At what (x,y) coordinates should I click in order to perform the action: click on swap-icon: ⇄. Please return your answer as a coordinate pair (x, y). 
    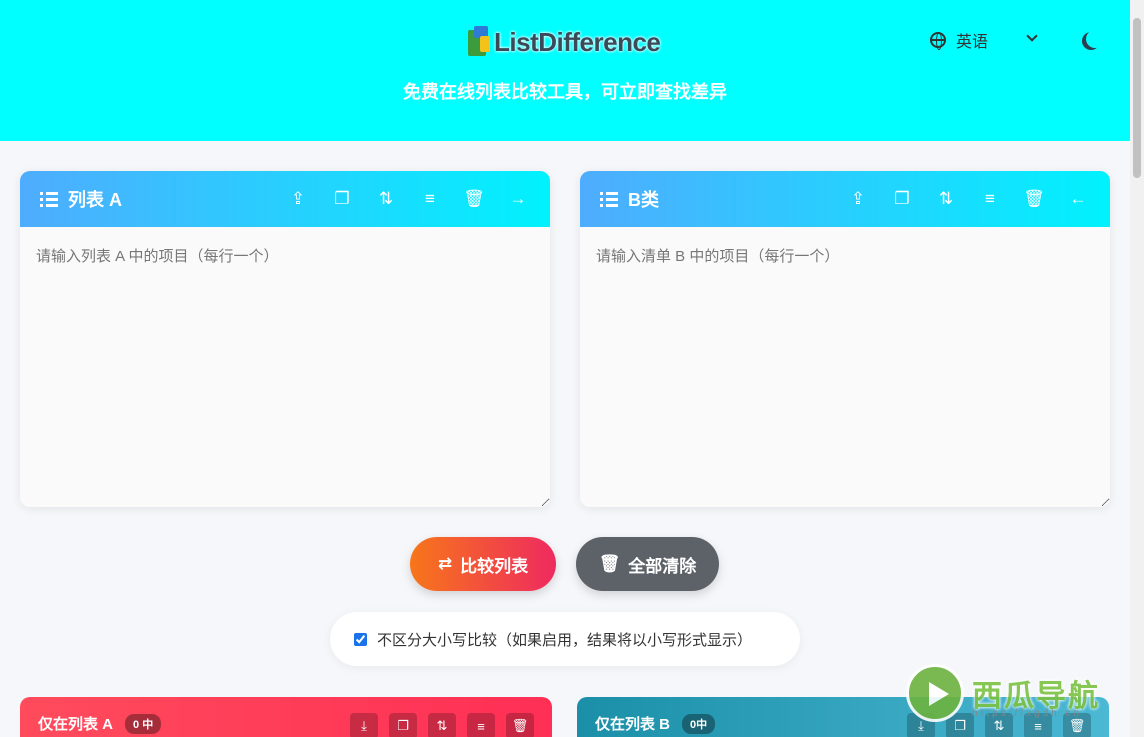
    Looking at the image, I should click on (445, 563).